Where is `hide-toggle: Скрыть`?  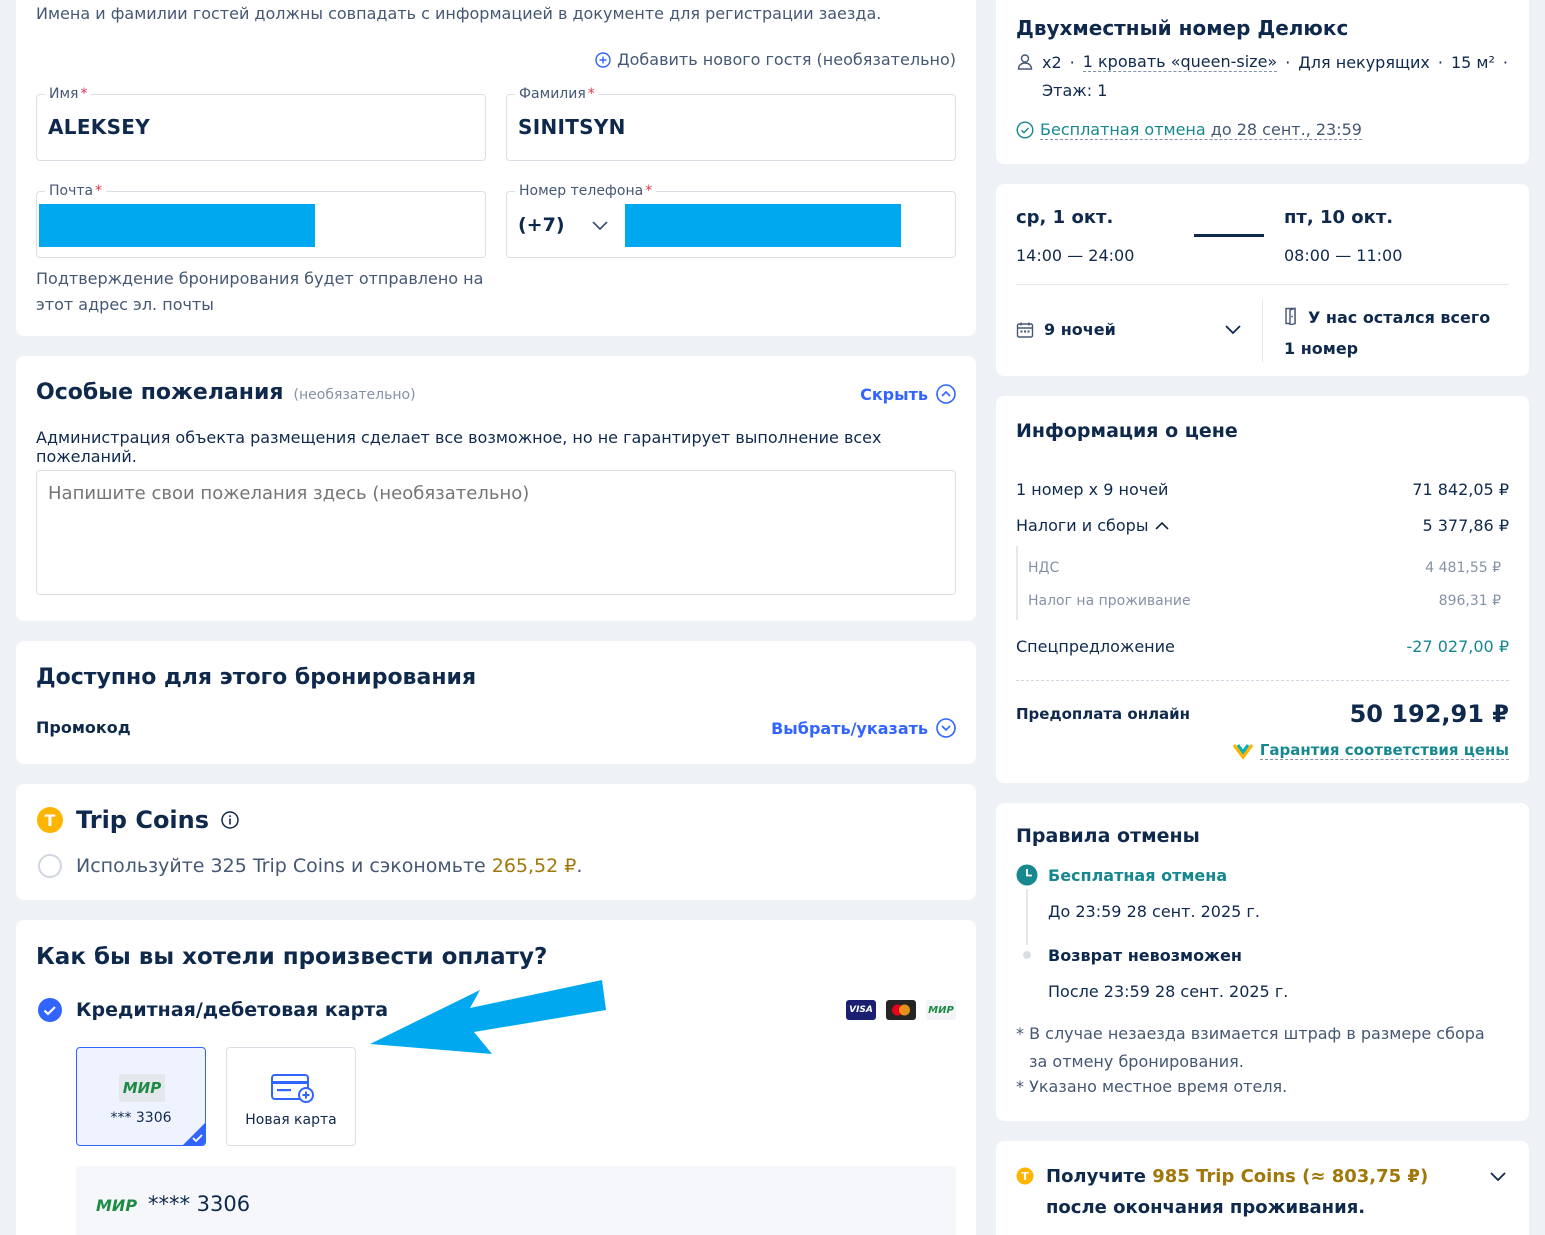 hide-toggle: Скрыть is located at coordinates (908, 394).